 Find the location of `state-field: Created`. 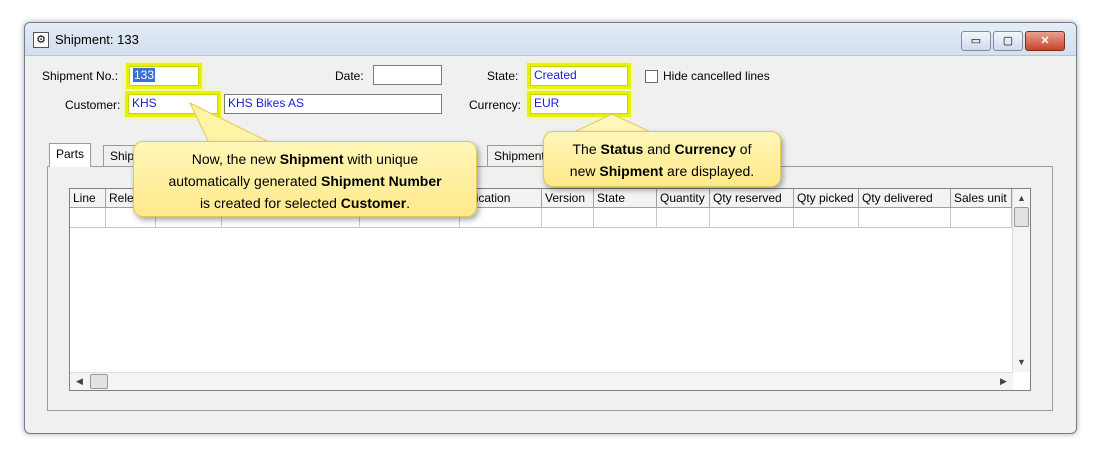

state-field: Created is located at coordinates (579, 76).